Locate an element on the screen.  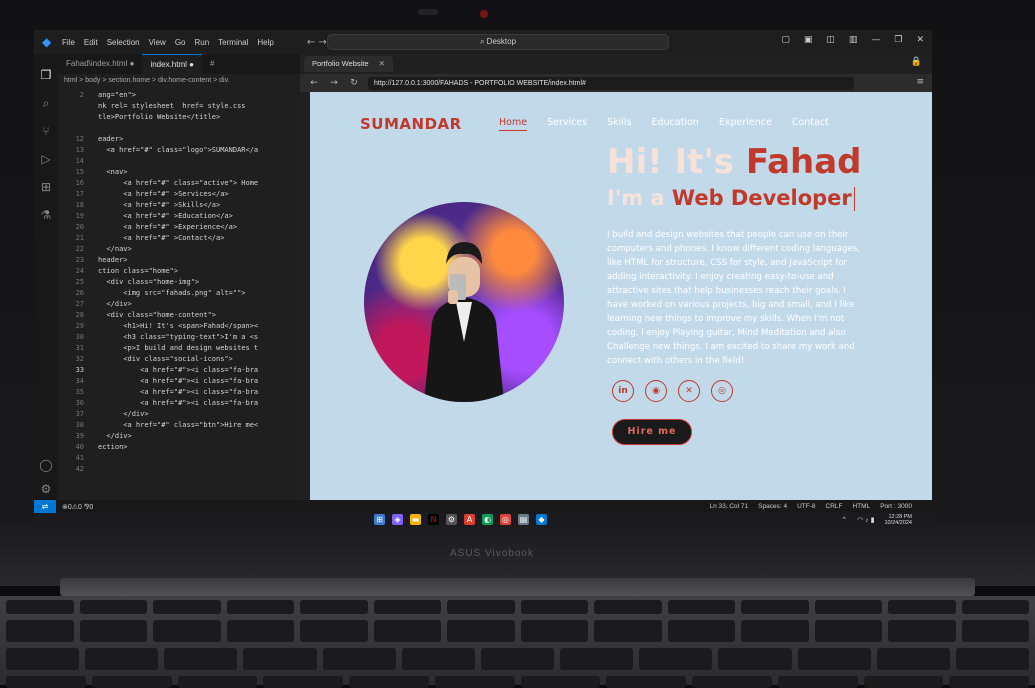
nav-skills: Skills is located at coordinates (619, 124).